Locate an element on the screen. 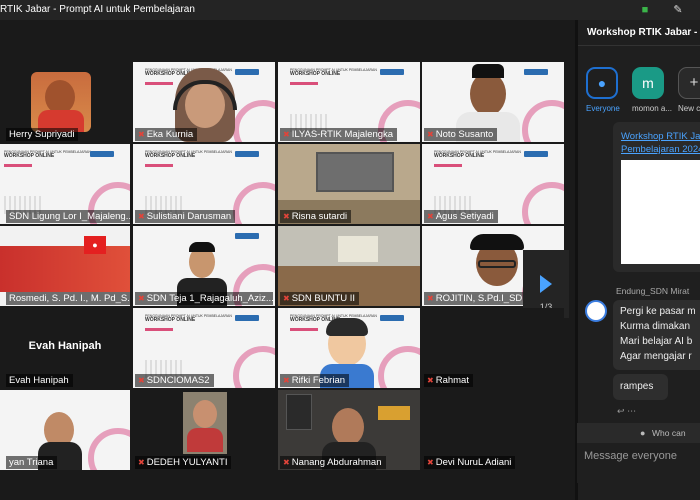 This screenshot has height=500, width=700. participant-name: ✖ SDN BUNTU II is located at coordinates (320, 298).